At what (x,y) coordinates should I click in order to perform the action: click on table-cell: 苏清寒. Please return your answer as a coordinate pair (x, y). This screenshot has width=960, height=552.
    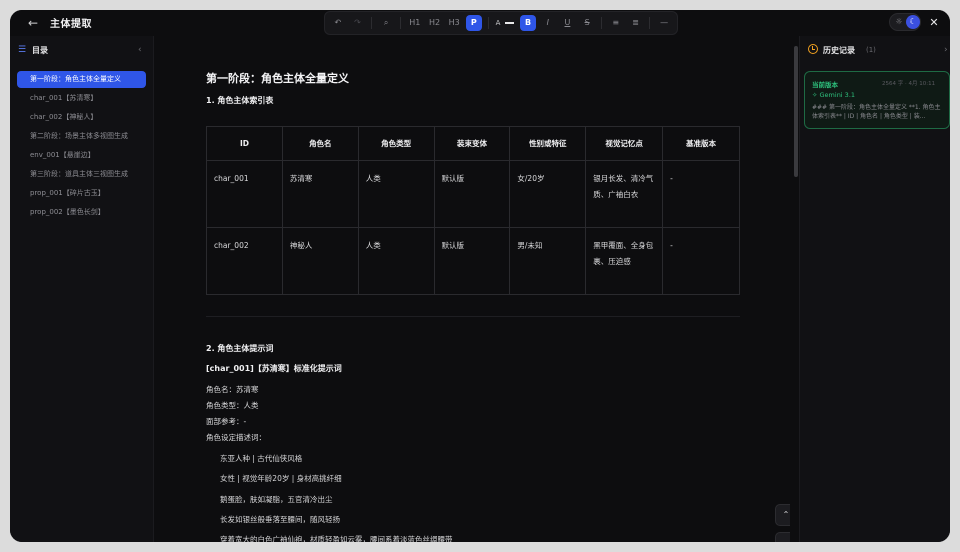
    Looking at the image, I should click on (320, 194).